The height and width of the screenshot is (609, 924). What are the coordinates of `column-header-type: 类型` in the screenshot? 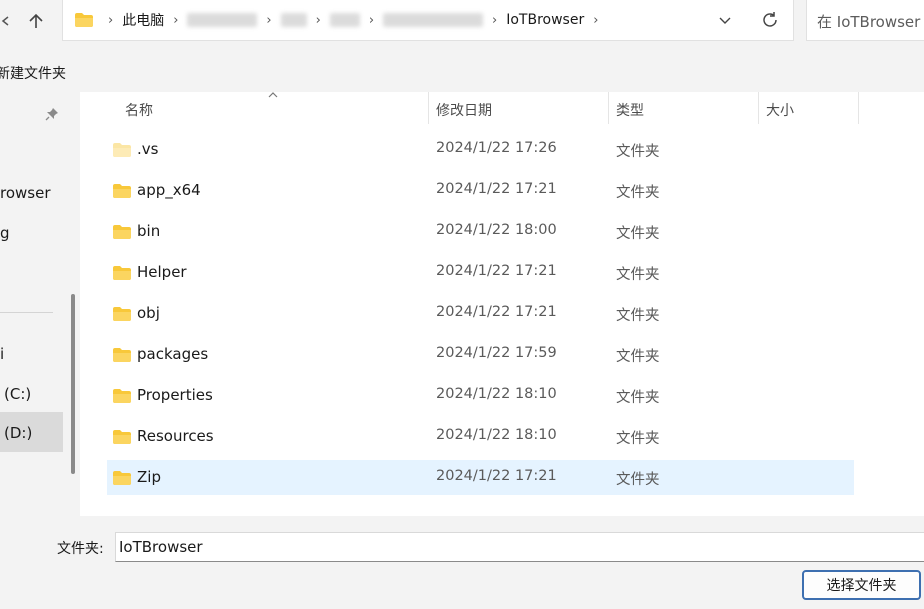 It's located at (630, 110).